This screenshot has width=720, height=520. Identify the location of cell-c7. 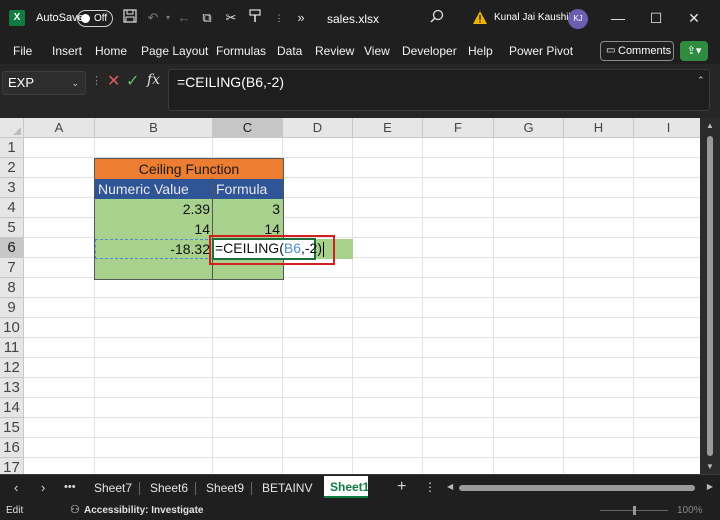
(248, 269).